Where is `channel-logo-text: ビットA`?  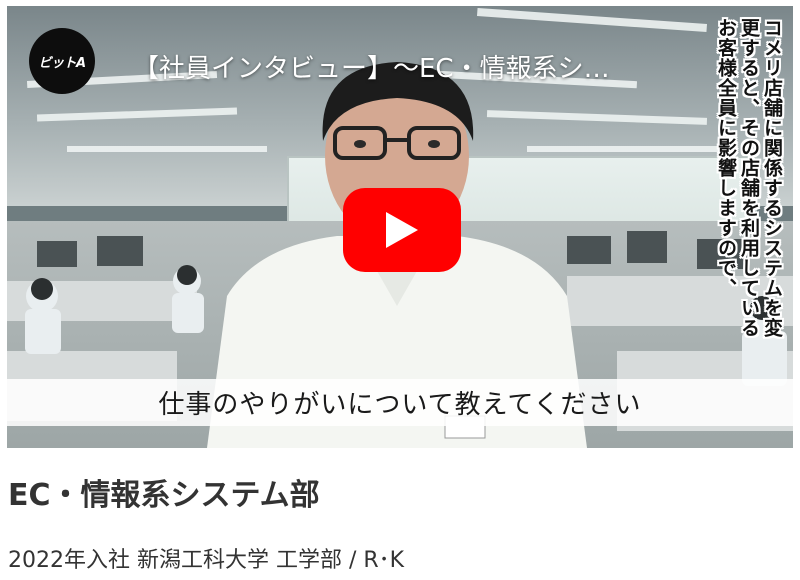 channel-logo-text: ビットA is located at coordinates (62, 63).